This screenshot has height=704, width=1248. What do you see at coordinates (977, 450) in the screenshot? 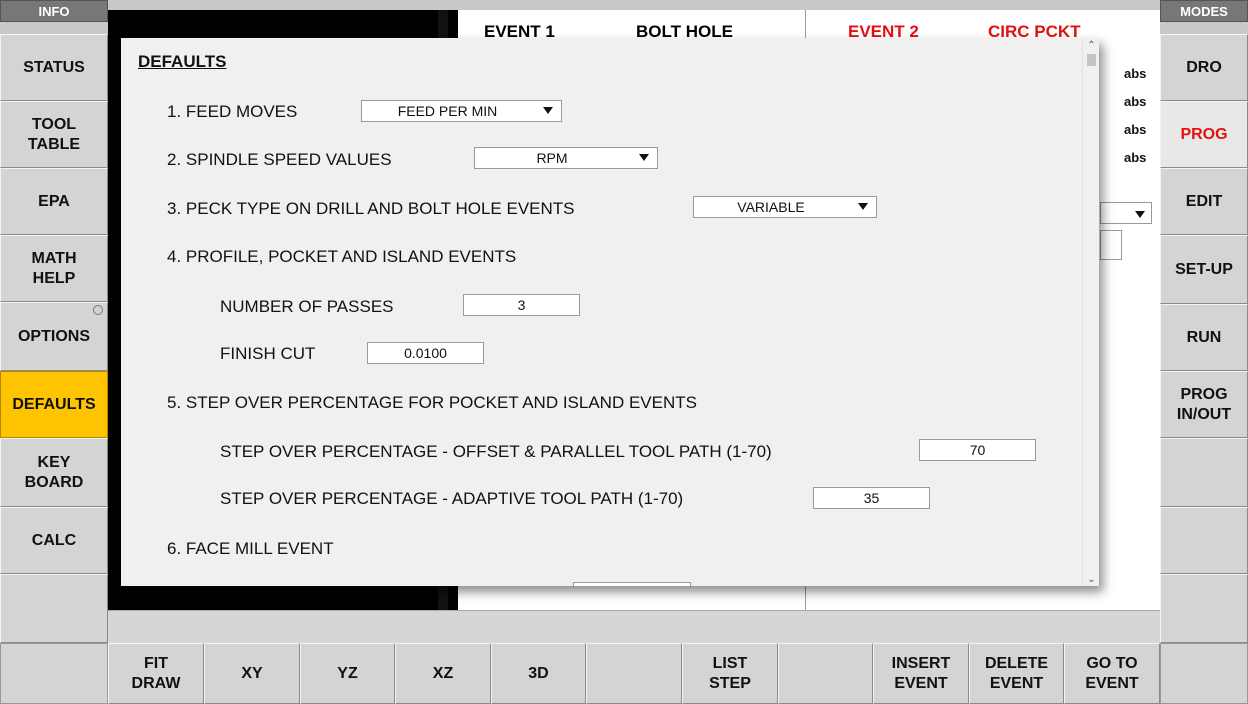
I see `step-over-offset-field: 70` at bounding box center [977, 450].